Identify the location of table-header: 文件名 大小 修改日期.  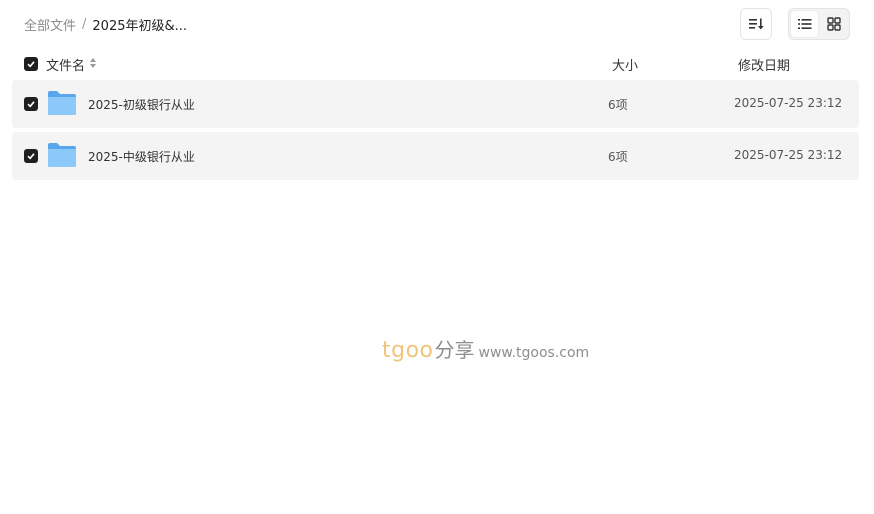
(435, 64).